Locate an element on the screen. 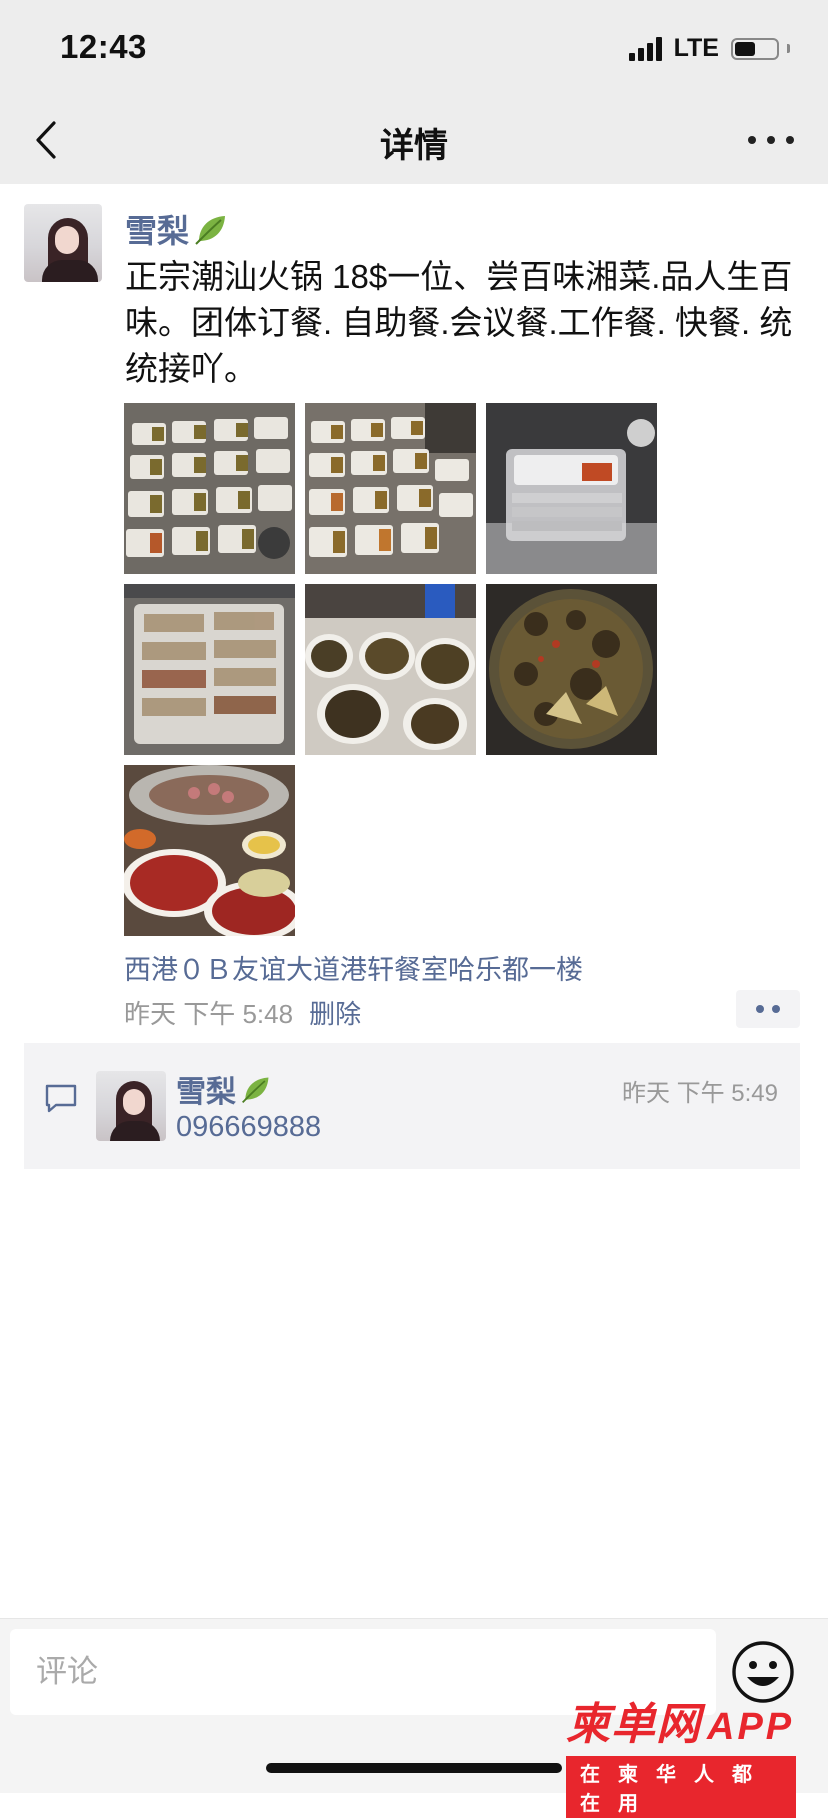 The image size is (828, 1818). photo-meal-boxes-rice is located at coordinates (209, 488).